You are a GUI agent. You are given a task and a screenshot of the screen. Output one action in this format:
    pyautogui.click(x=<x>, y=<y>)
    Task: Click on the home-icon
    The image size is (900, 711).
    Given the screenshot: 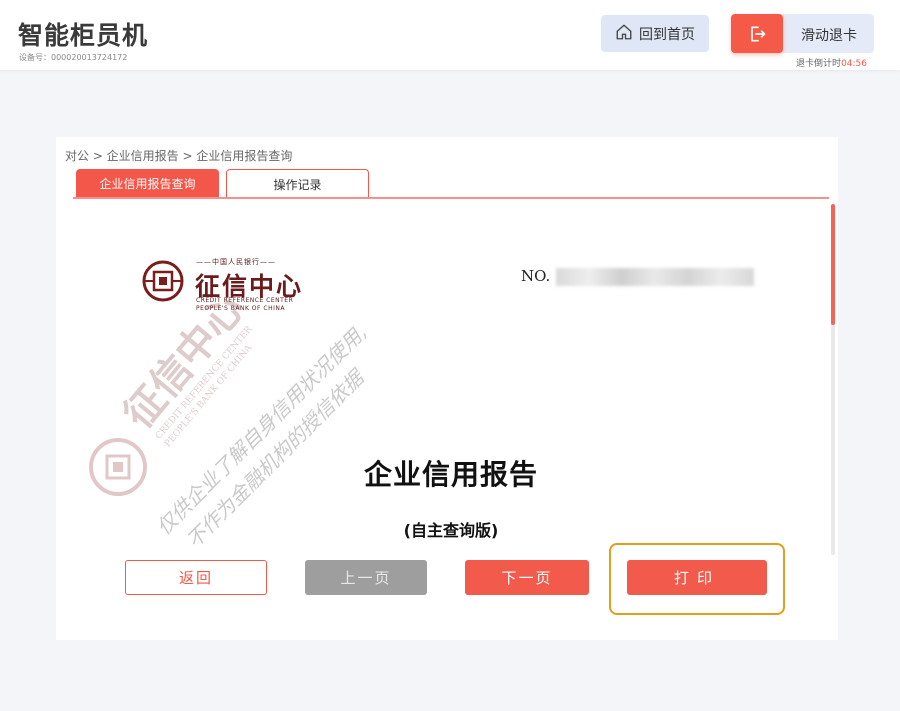 What is the action you would take?
    pyautogui.click(x=624, y=34)
    